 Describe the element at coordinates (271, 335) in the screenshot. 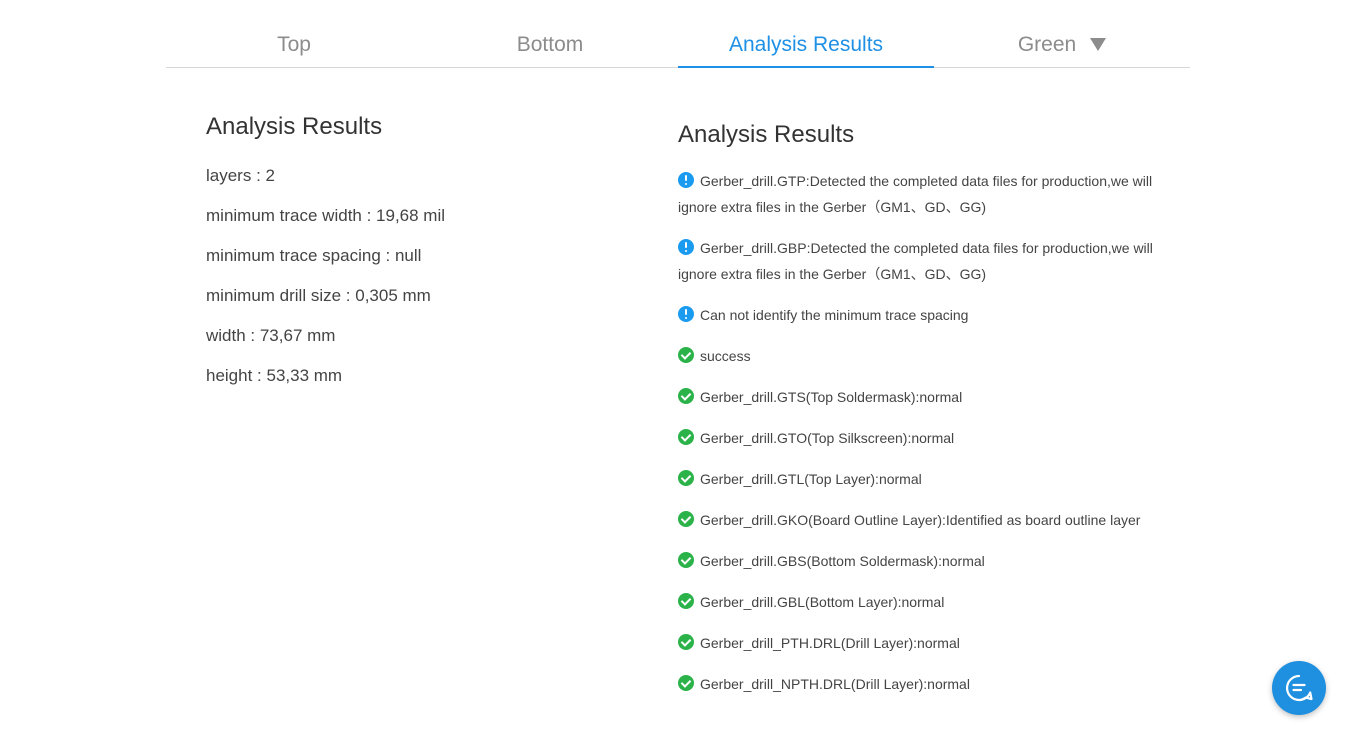

I see `stat-width: width : 73,67 mm` at that location.